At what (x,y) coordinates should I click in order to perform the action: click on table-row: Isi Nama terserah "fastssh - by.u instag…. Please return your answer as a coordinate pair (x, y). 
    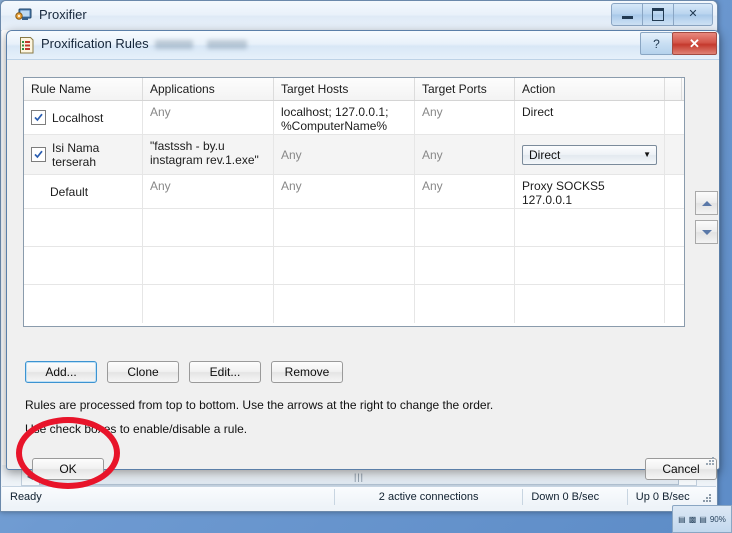
    Looking at the image, I should click on (354, 155).